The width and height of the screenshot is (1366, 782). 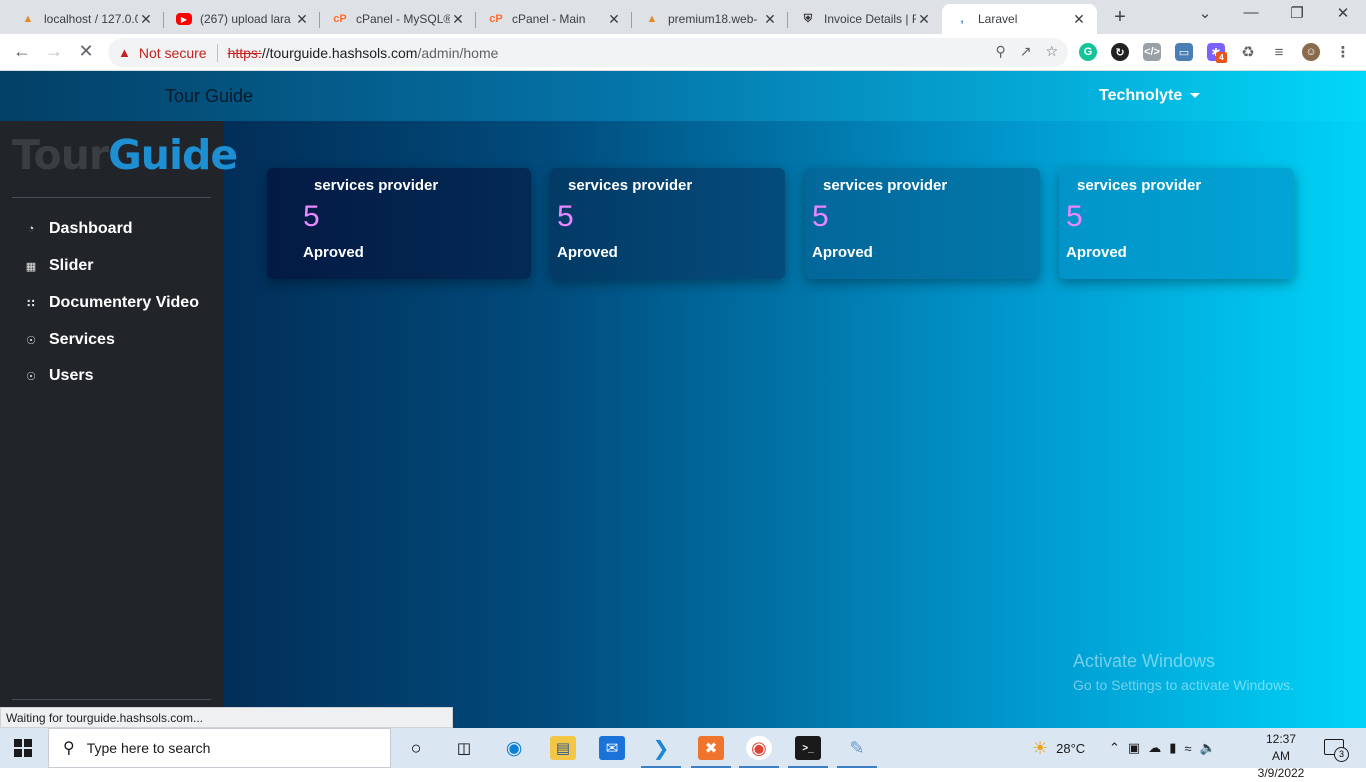 I want to click on extension-badge-icon: ✱ 4, so click(x=1217, y=53).